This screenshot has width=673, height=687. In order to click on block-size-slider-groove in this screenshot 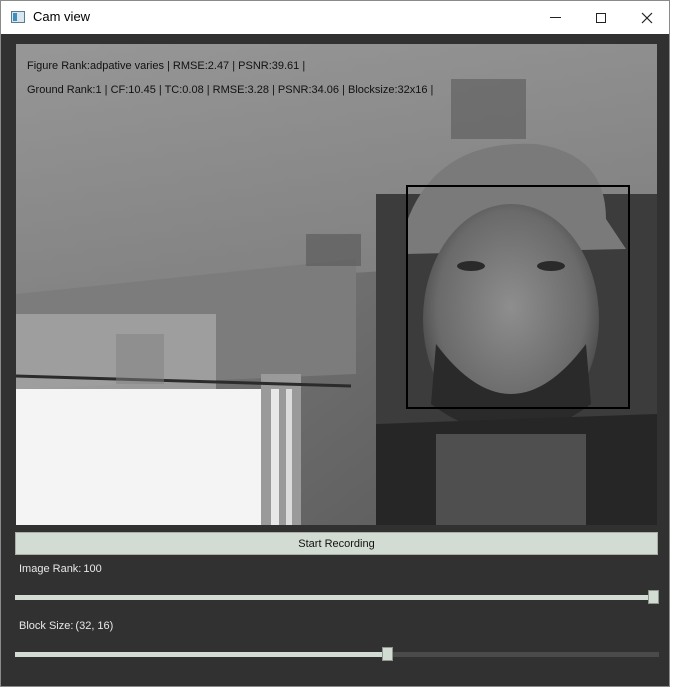, I will do `click(337, 654)`.